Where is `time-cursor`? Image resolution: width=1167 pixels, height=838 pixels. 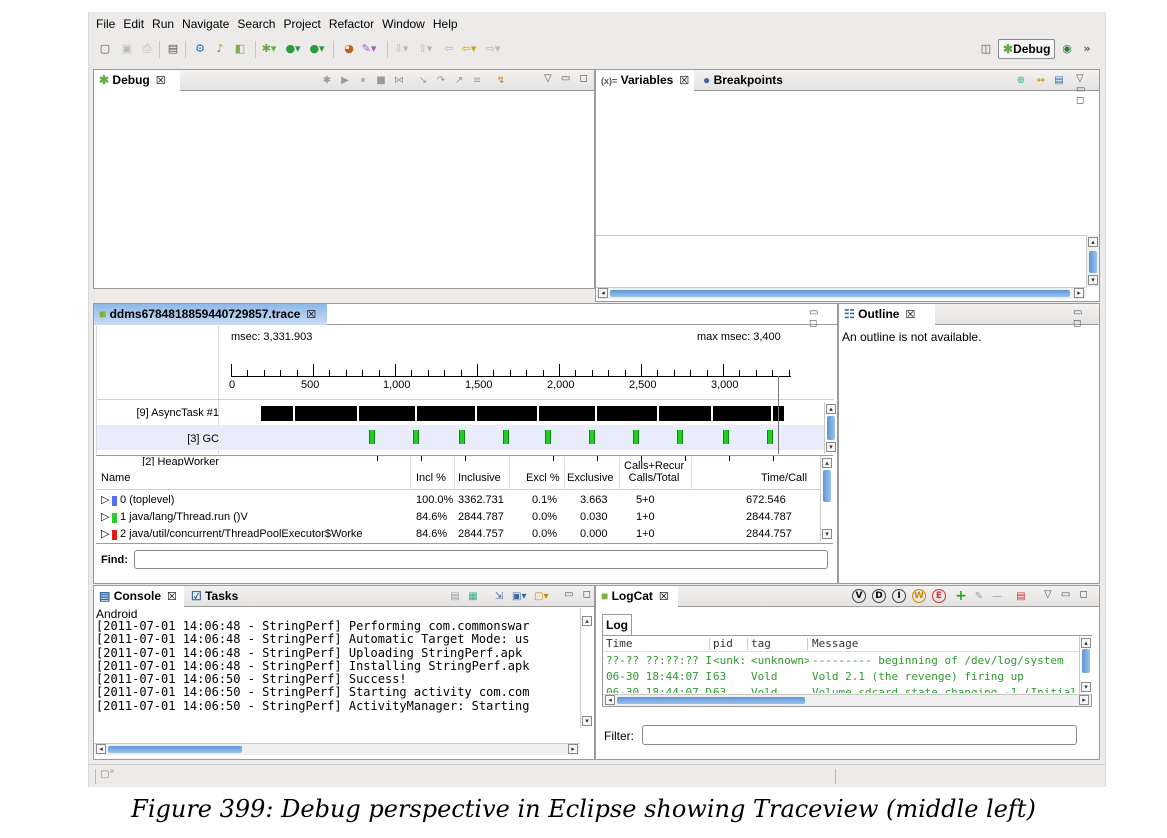
time-cursor is located at coordinates (778, 415).